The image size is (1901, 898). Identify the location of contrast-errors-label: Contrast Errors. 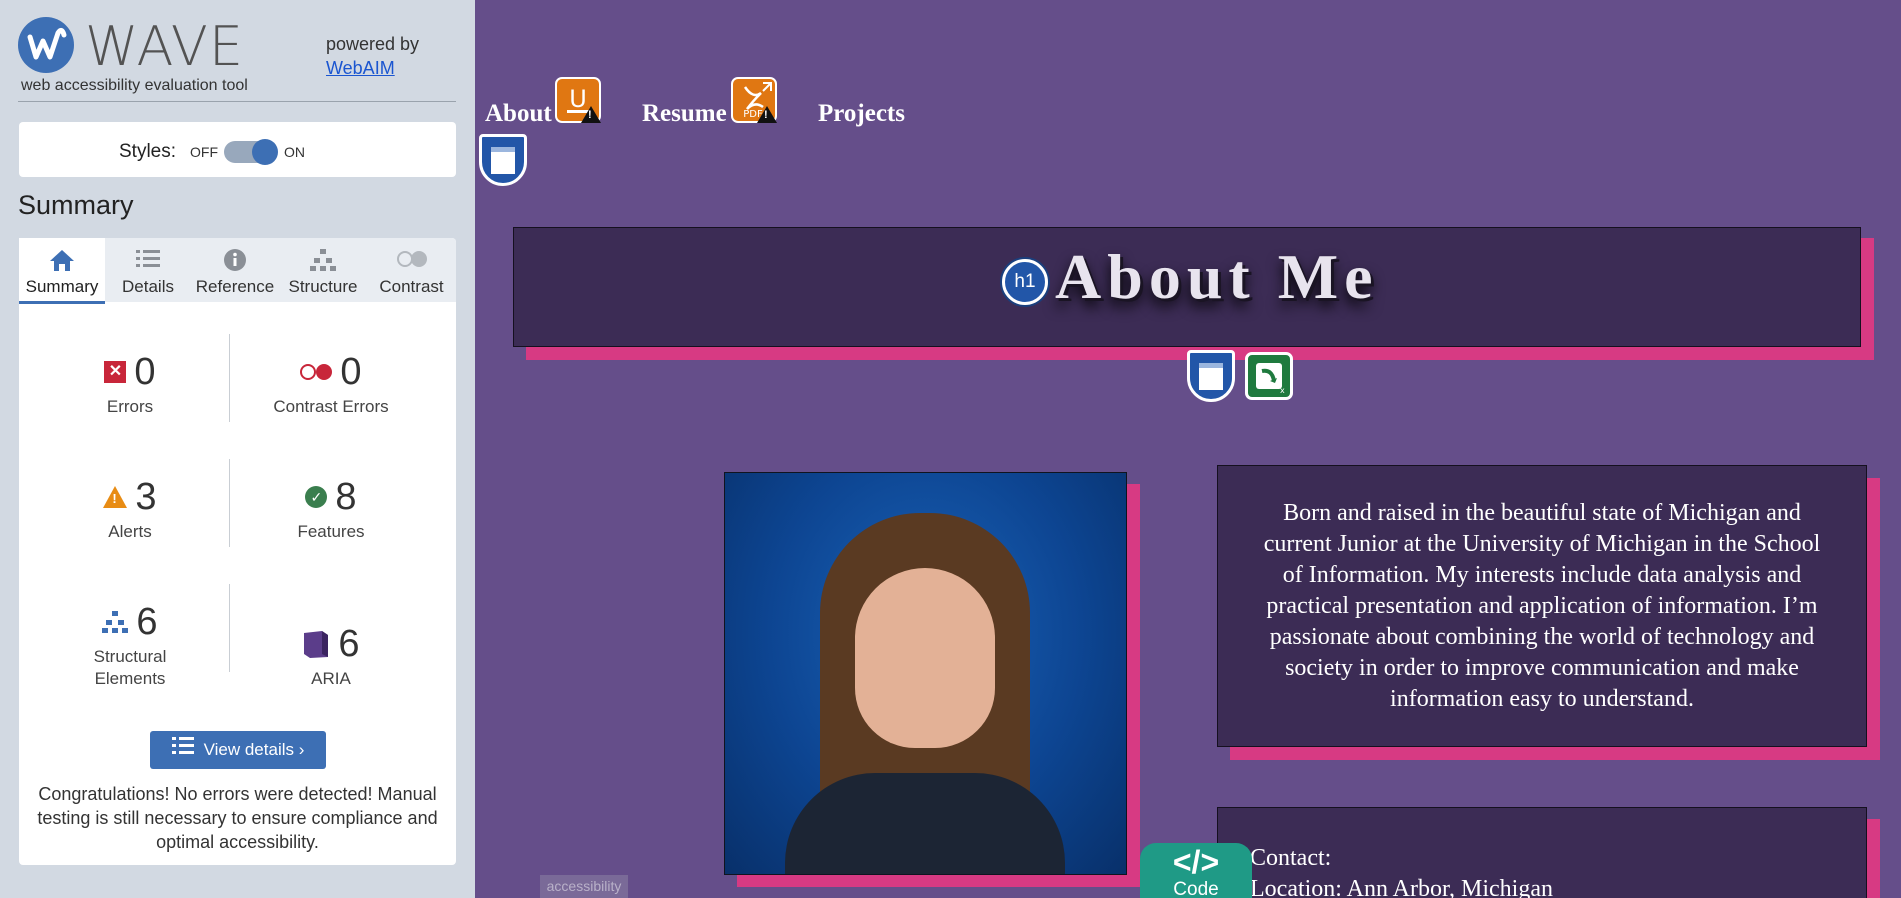
(331, 406).